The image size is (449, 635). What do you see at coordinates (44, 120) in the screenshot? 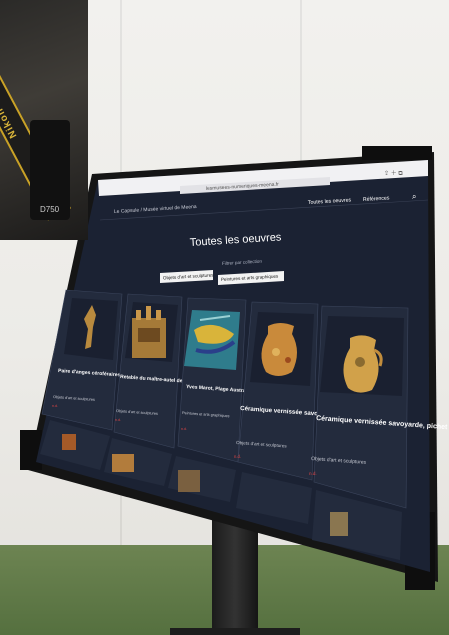
I see `camera-inset-photo: Nikon D750` at bounding box center [44, 120].